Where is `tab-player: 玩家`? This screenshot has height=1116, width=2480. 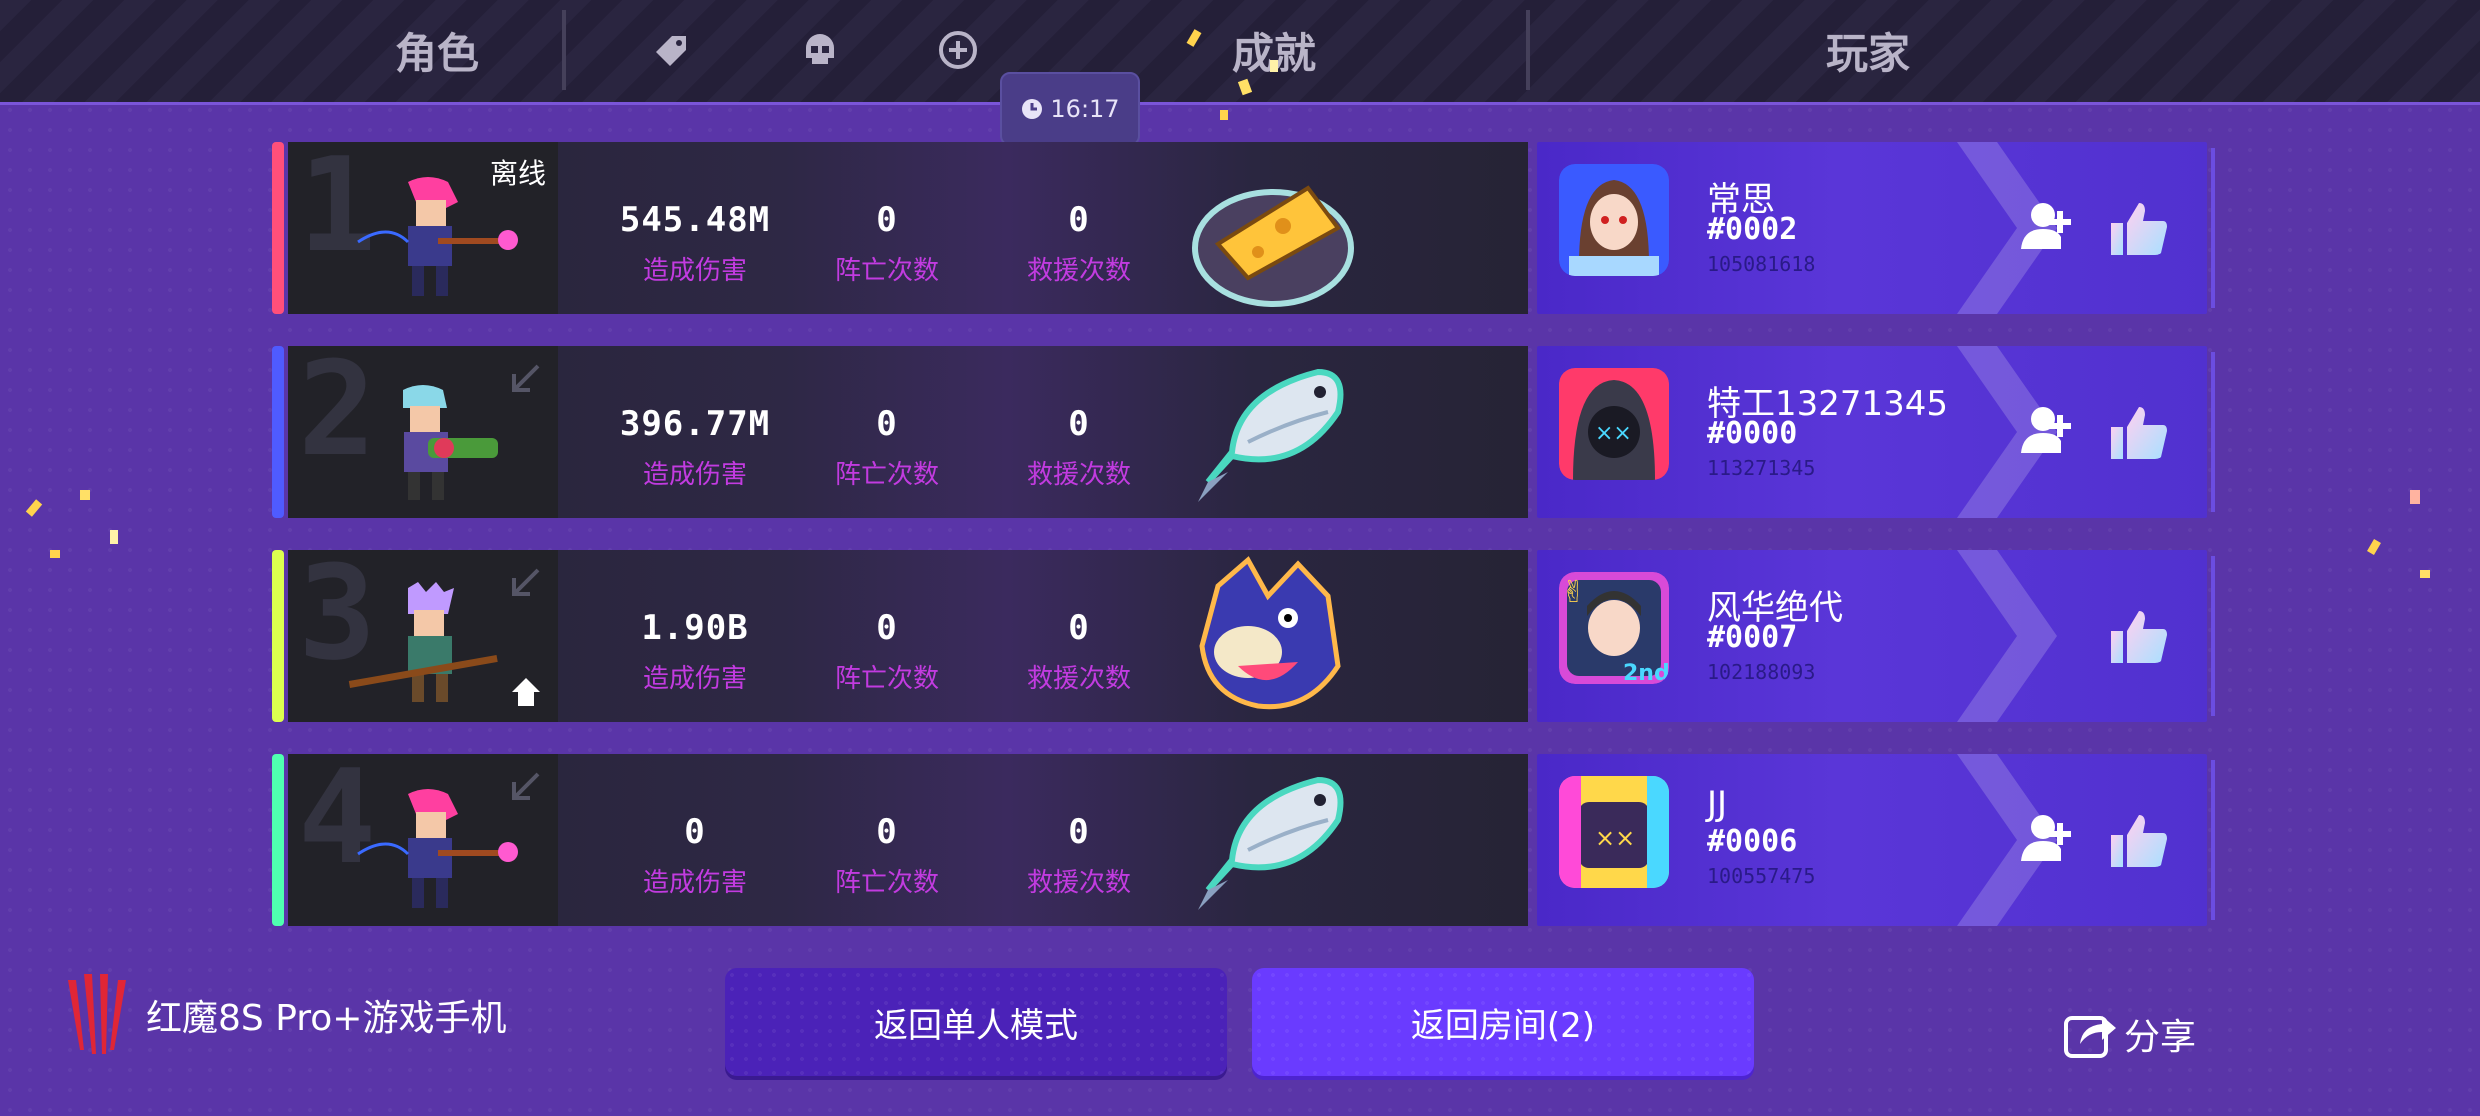
tab-player: 玩家 is located at coordinates (1868, 50).